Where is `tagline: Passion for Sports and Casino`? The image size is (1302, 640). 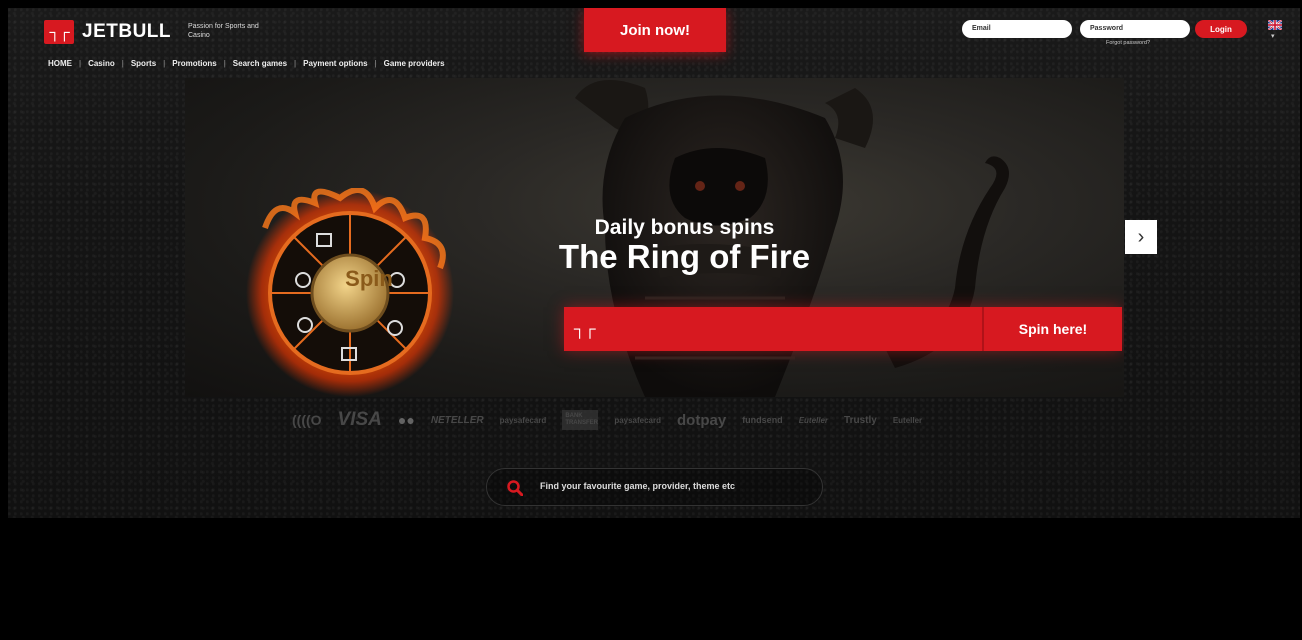
tagline: Passion for Sports and Casino is located at coordinates (223, 31).